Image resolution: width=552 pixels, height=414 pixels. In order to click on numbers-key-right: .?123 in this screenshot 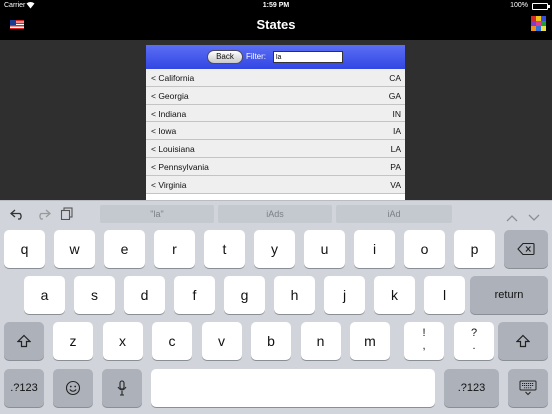, I will do `click(471, 388)`.